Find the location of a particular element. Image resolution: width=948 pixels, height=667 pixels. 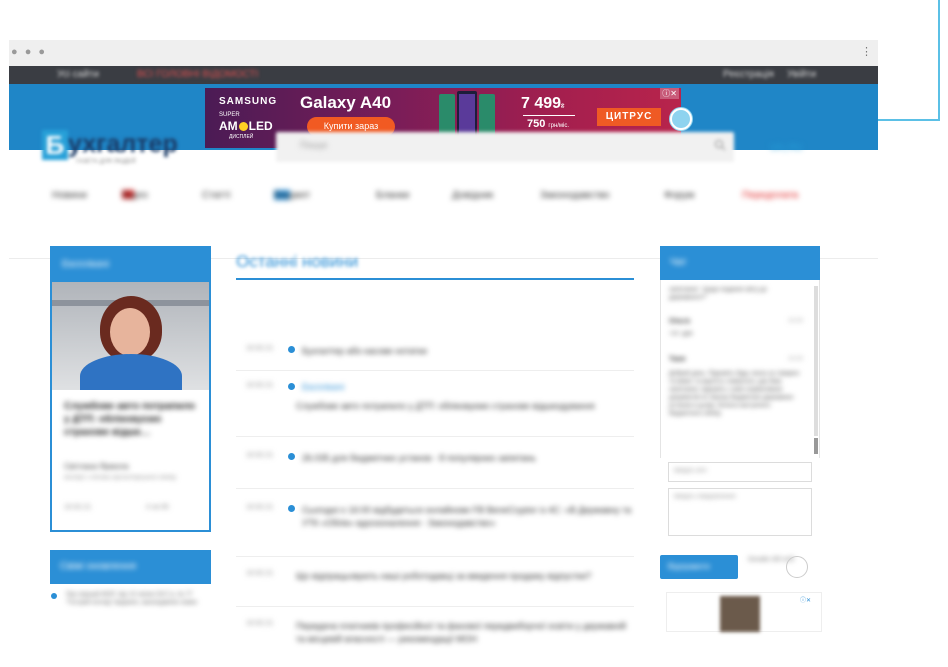

browser-toolbar: ● ● ● ⋮ is located at coordinates (443, 53).